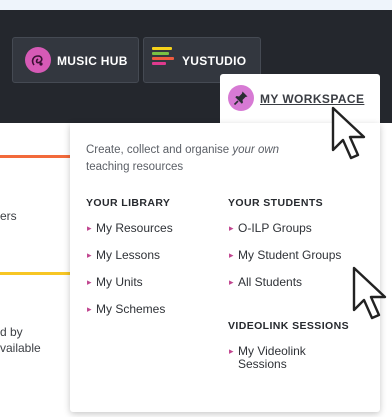  I want to click on menu-item-all-students: ▸ All Students, so click(266, 282).